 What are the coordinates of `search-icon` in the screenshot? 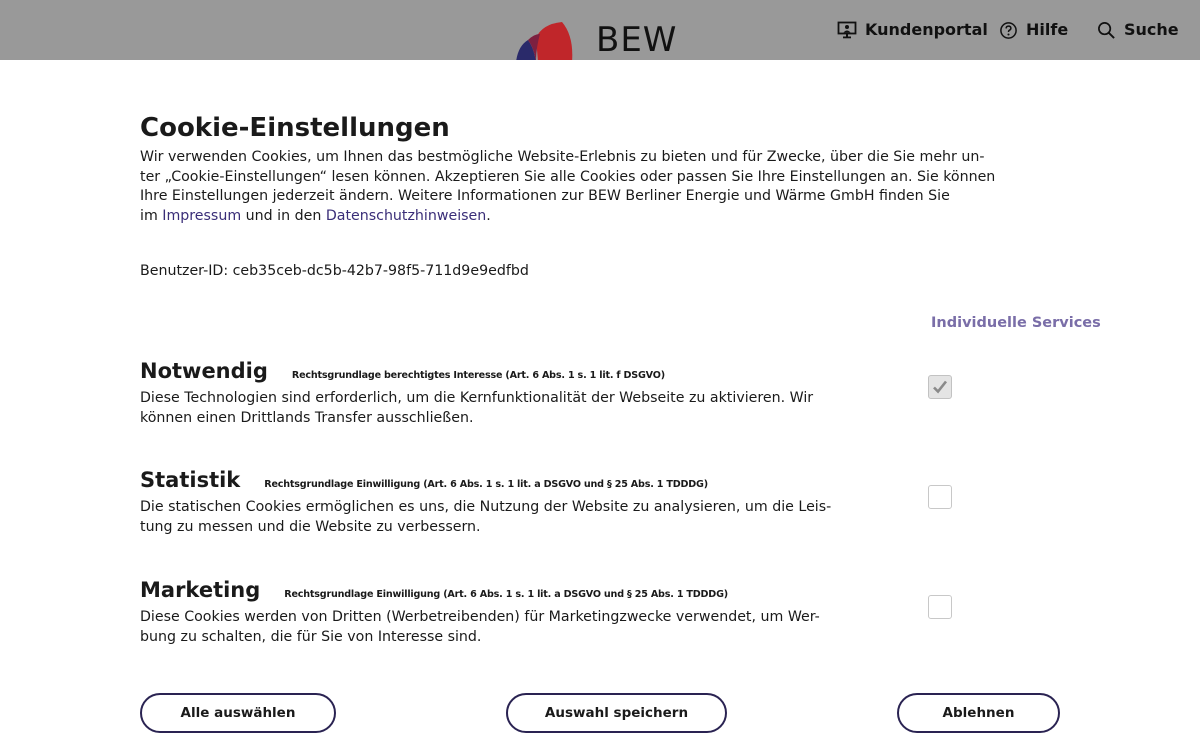 It's located at (1106, 30).